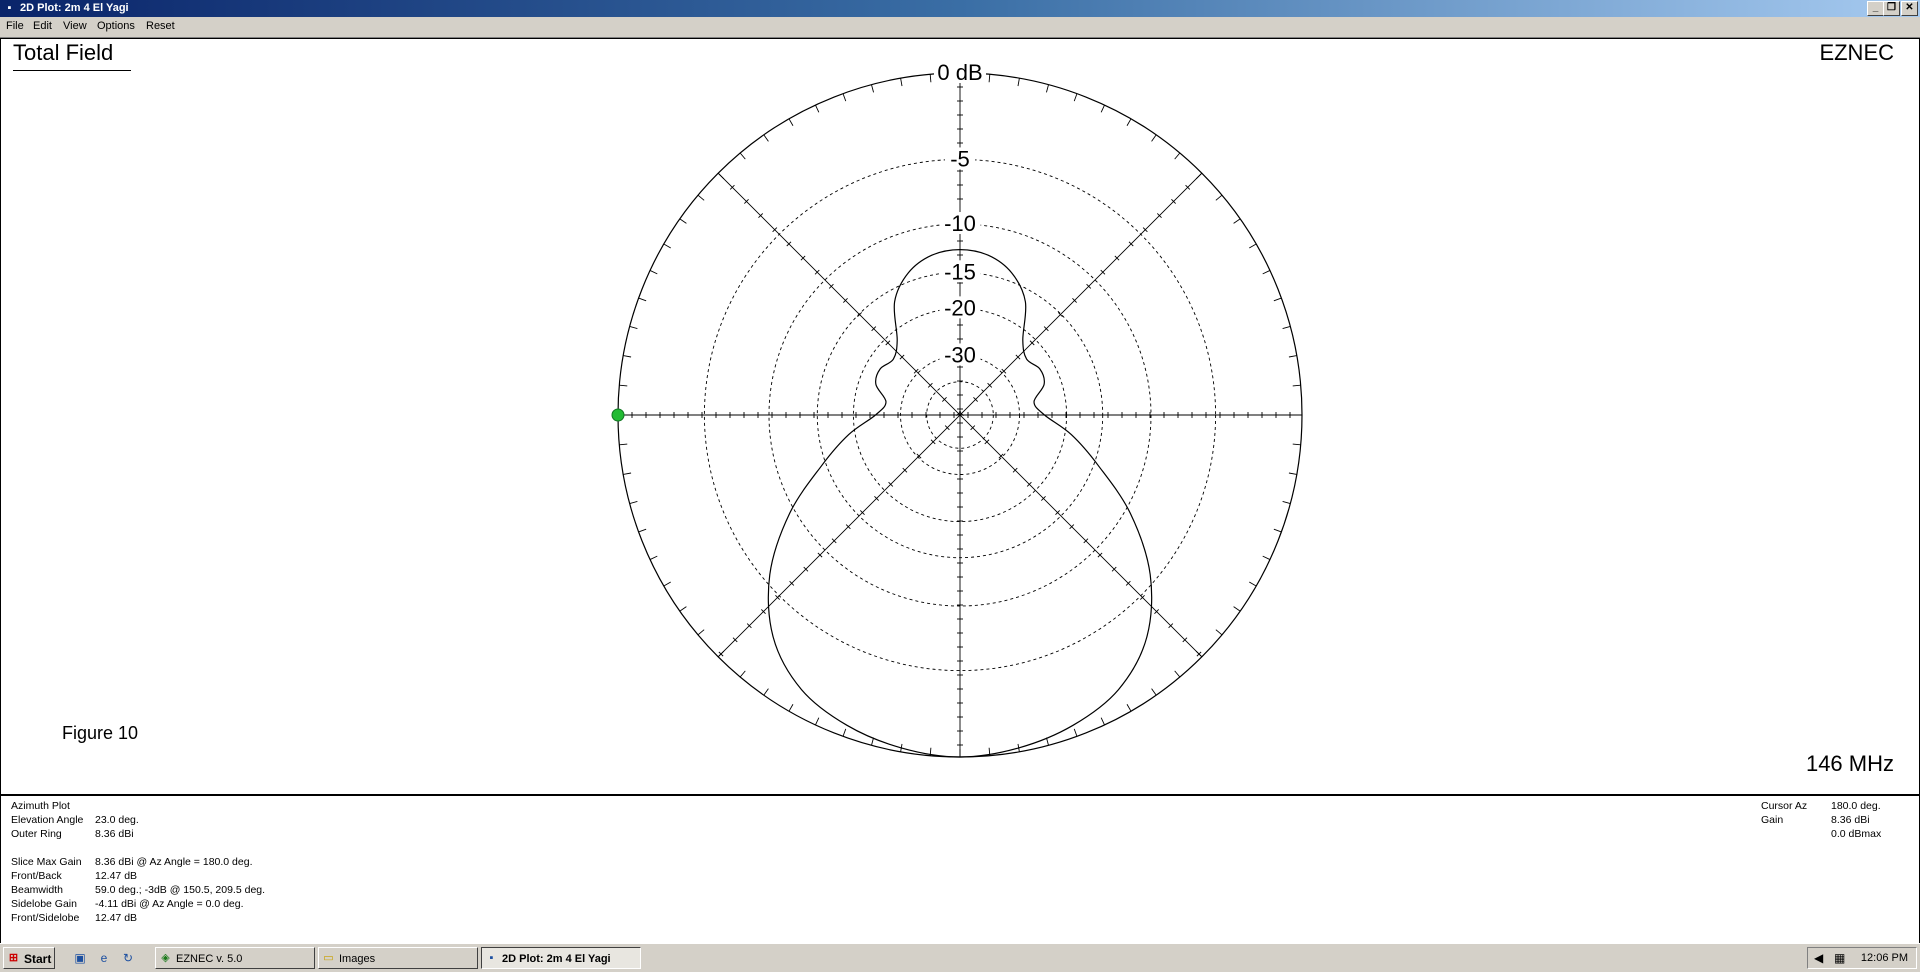  Describe the element at coordinates (357, 959) in the screenshot. I see `taskbar-images-label: Images` at that location.